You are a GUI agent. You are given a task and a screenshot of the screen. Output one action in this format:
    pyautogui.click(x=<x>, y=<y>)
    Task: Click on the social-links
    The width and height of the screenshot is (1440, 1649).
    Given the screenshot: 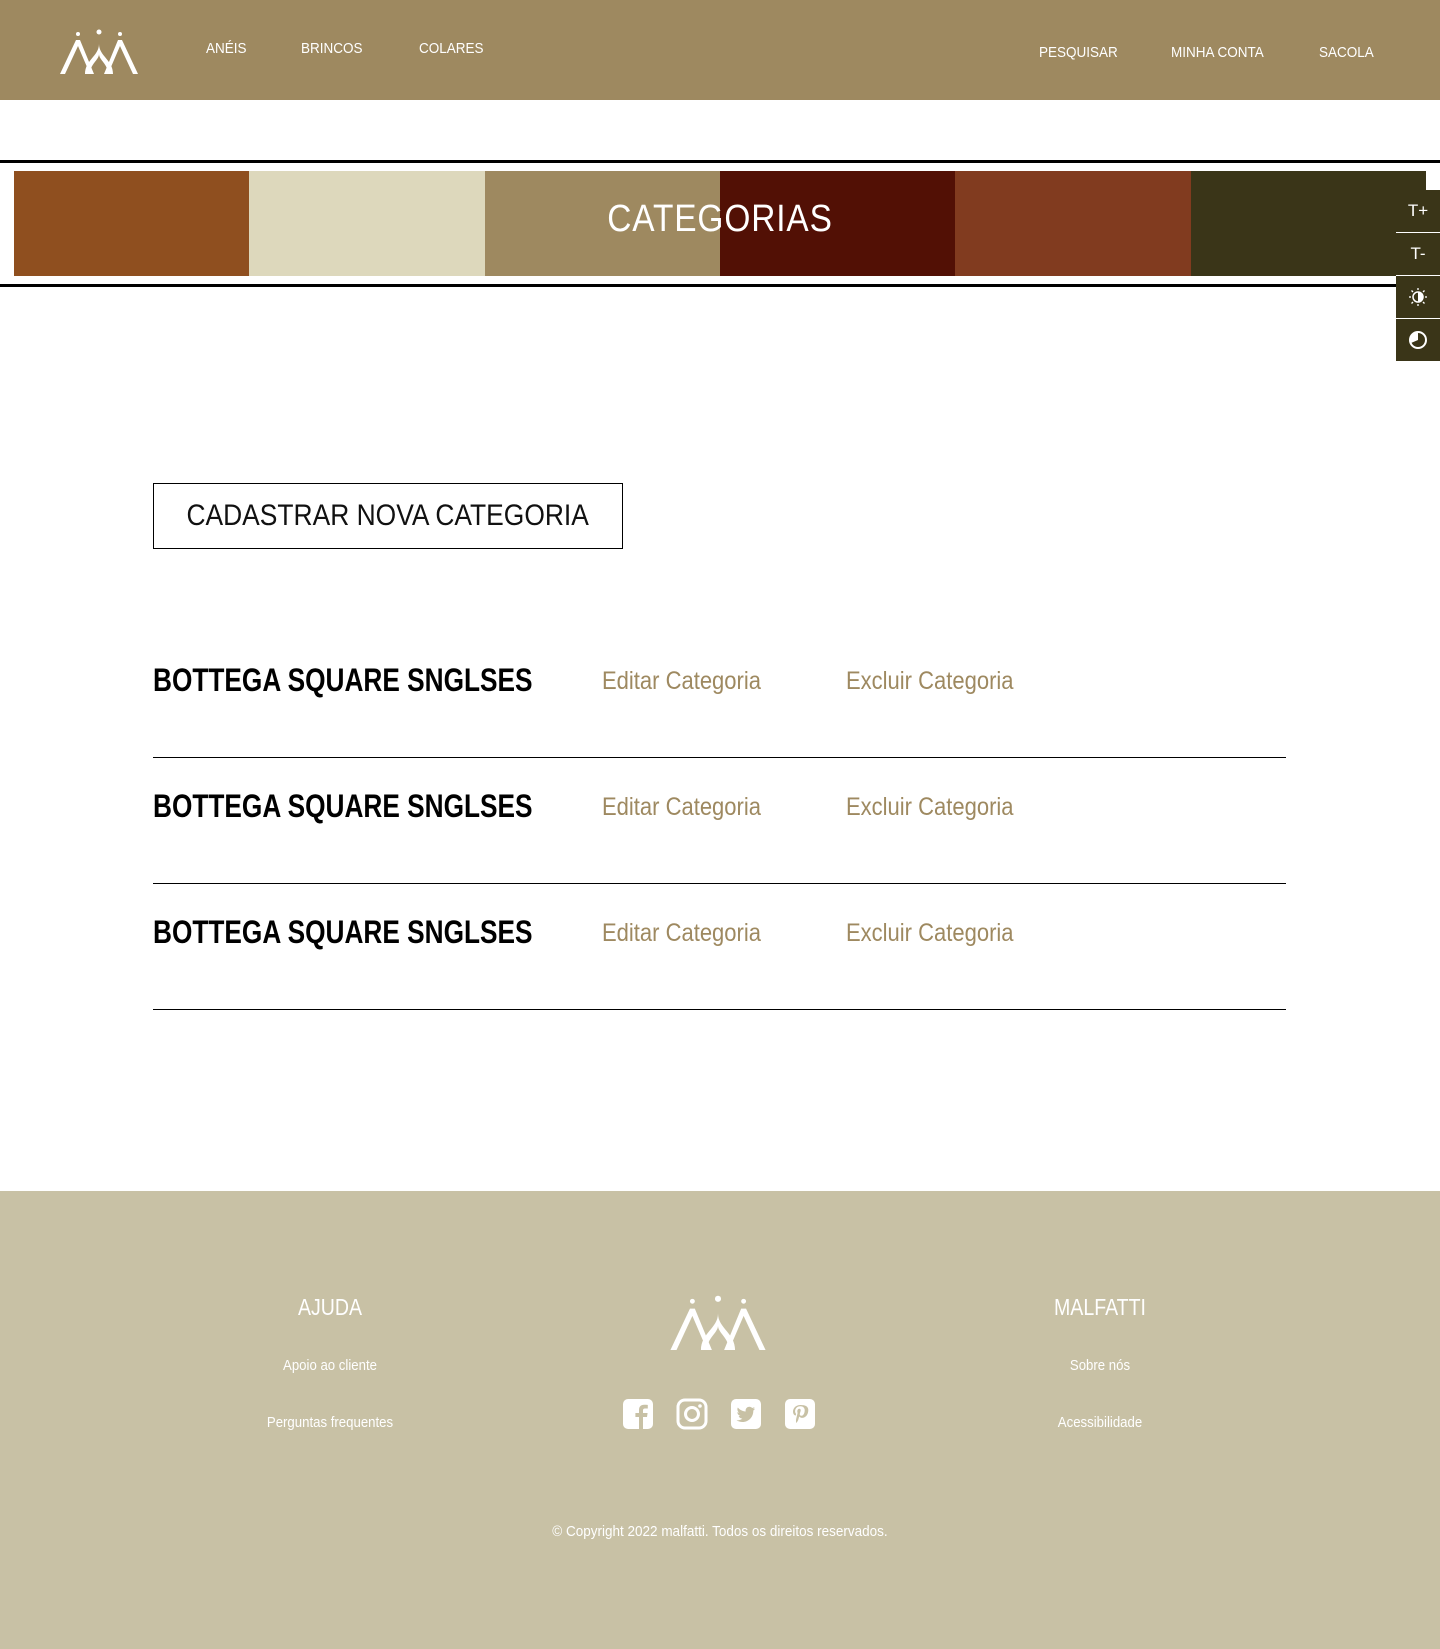 What is the action you would take?
    pyautogui.click(x=719, y=1414)
    